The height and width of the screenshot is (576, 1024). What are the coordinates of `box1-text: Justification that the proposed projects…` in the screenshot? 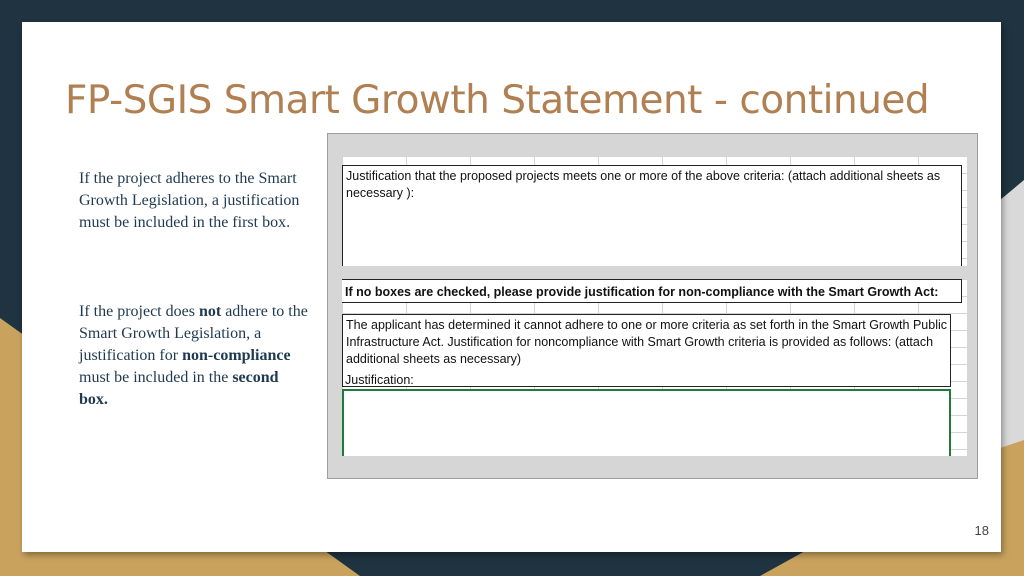 It's located at (643, 184).